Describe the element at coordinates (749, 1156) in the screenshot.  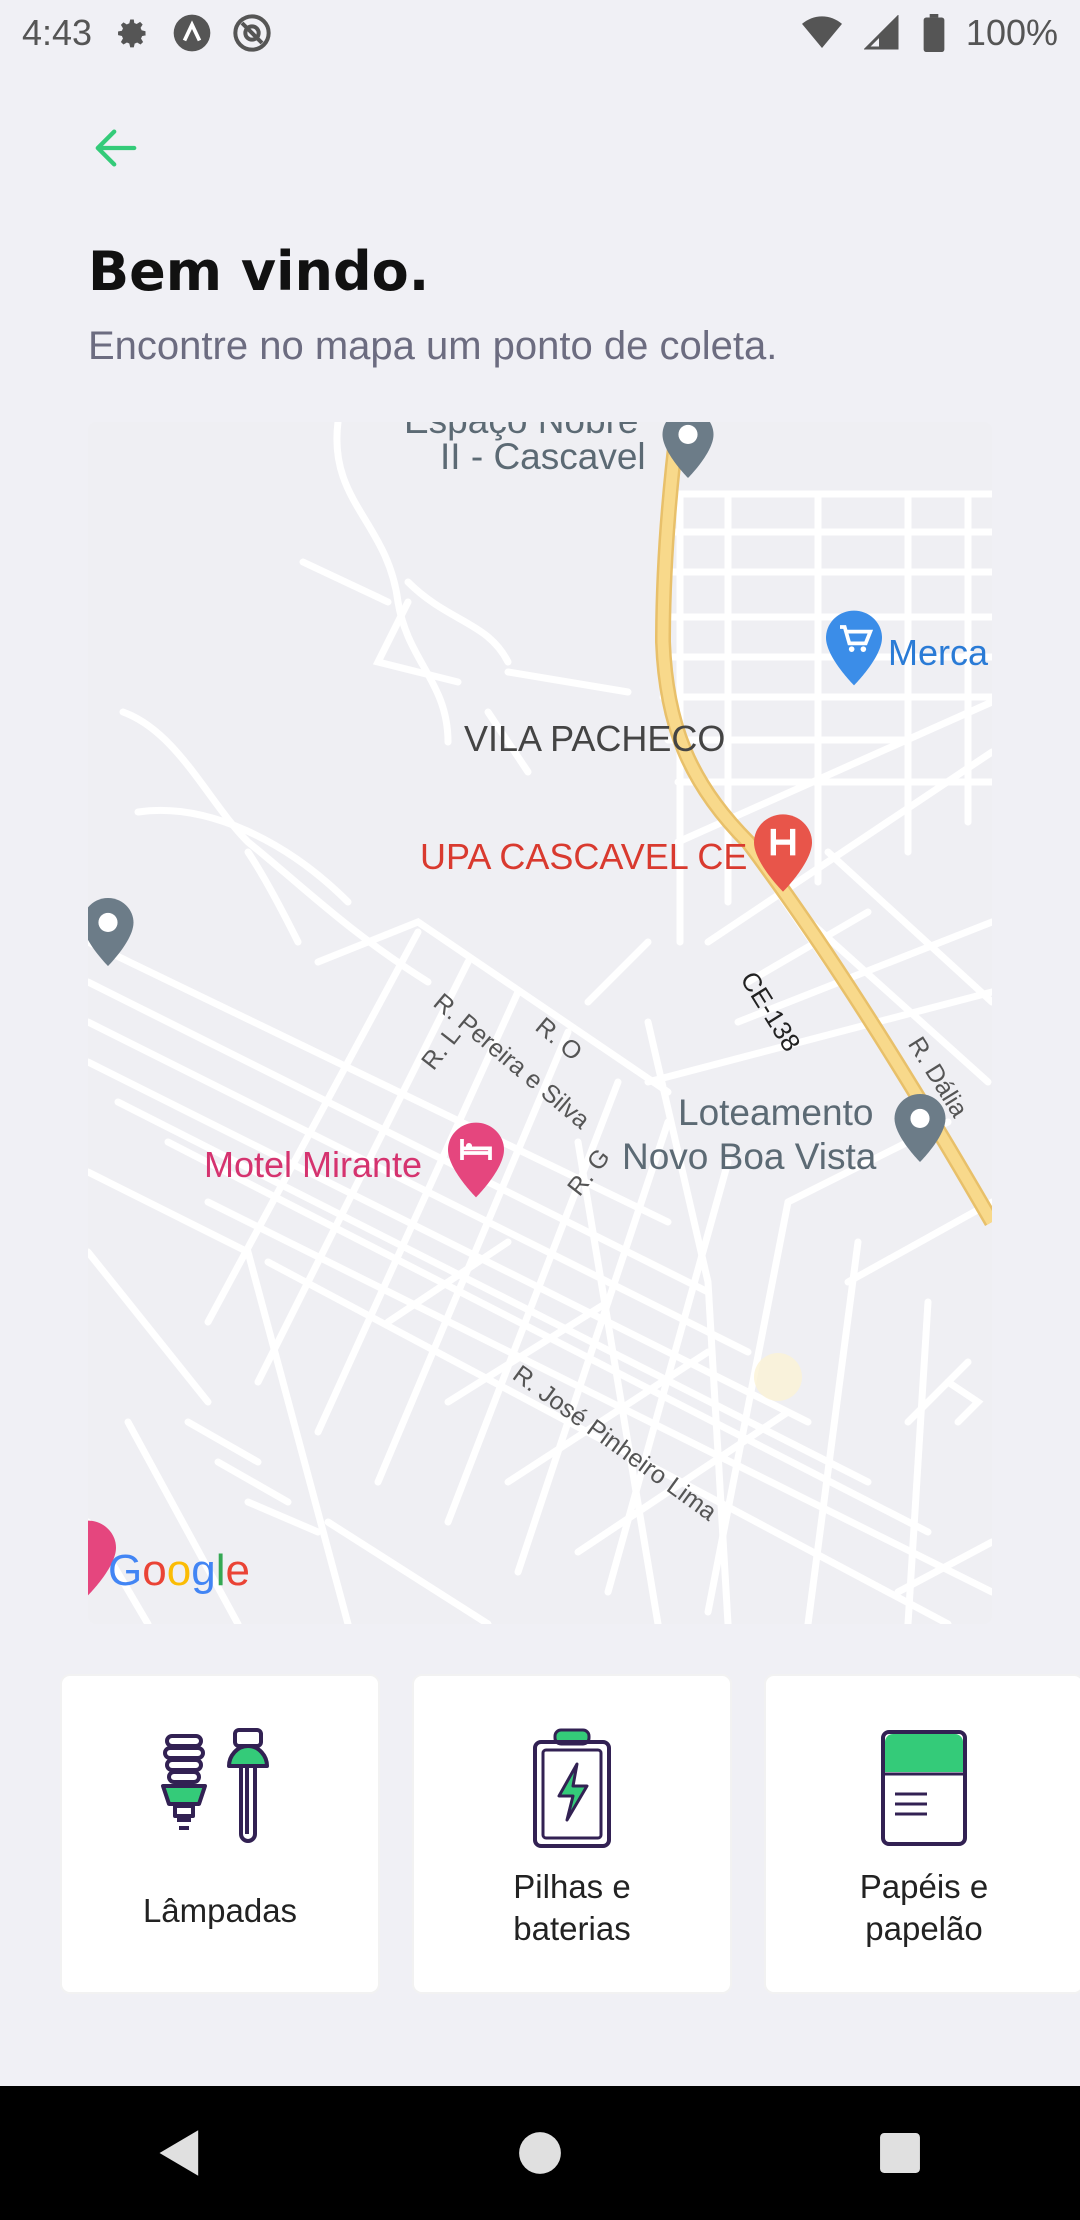
I see `map-label-loteamento-line2: Novo Boa Vista` at that location.